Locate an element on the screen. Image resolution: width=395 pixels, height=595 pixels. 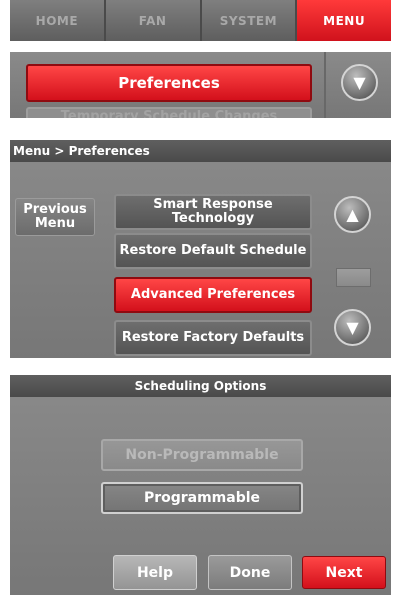
scroll-thumb is located at coordinates (353, 277).